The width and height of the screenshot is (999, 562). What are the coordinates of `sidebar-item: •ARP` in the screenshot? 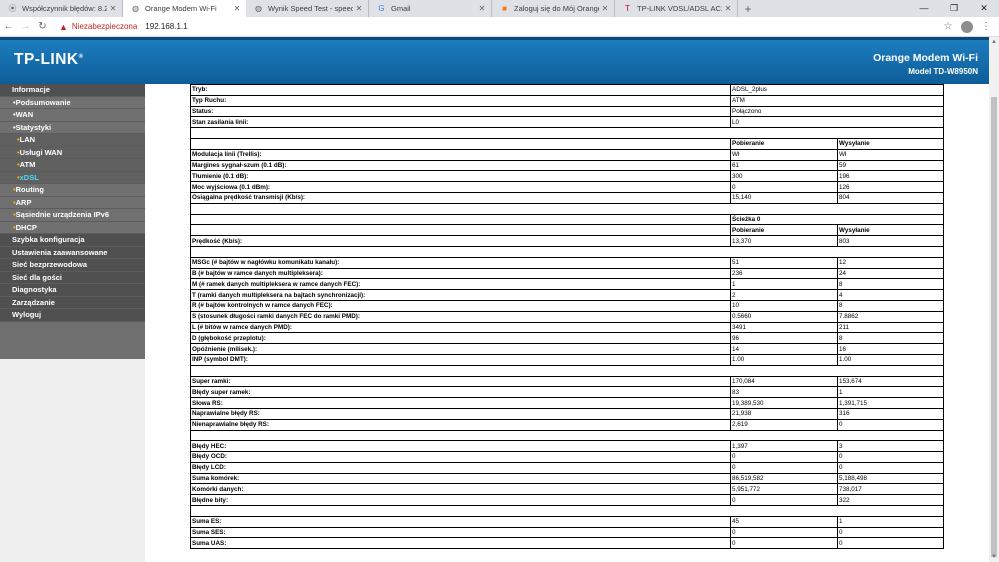 It's located at (72, 203).